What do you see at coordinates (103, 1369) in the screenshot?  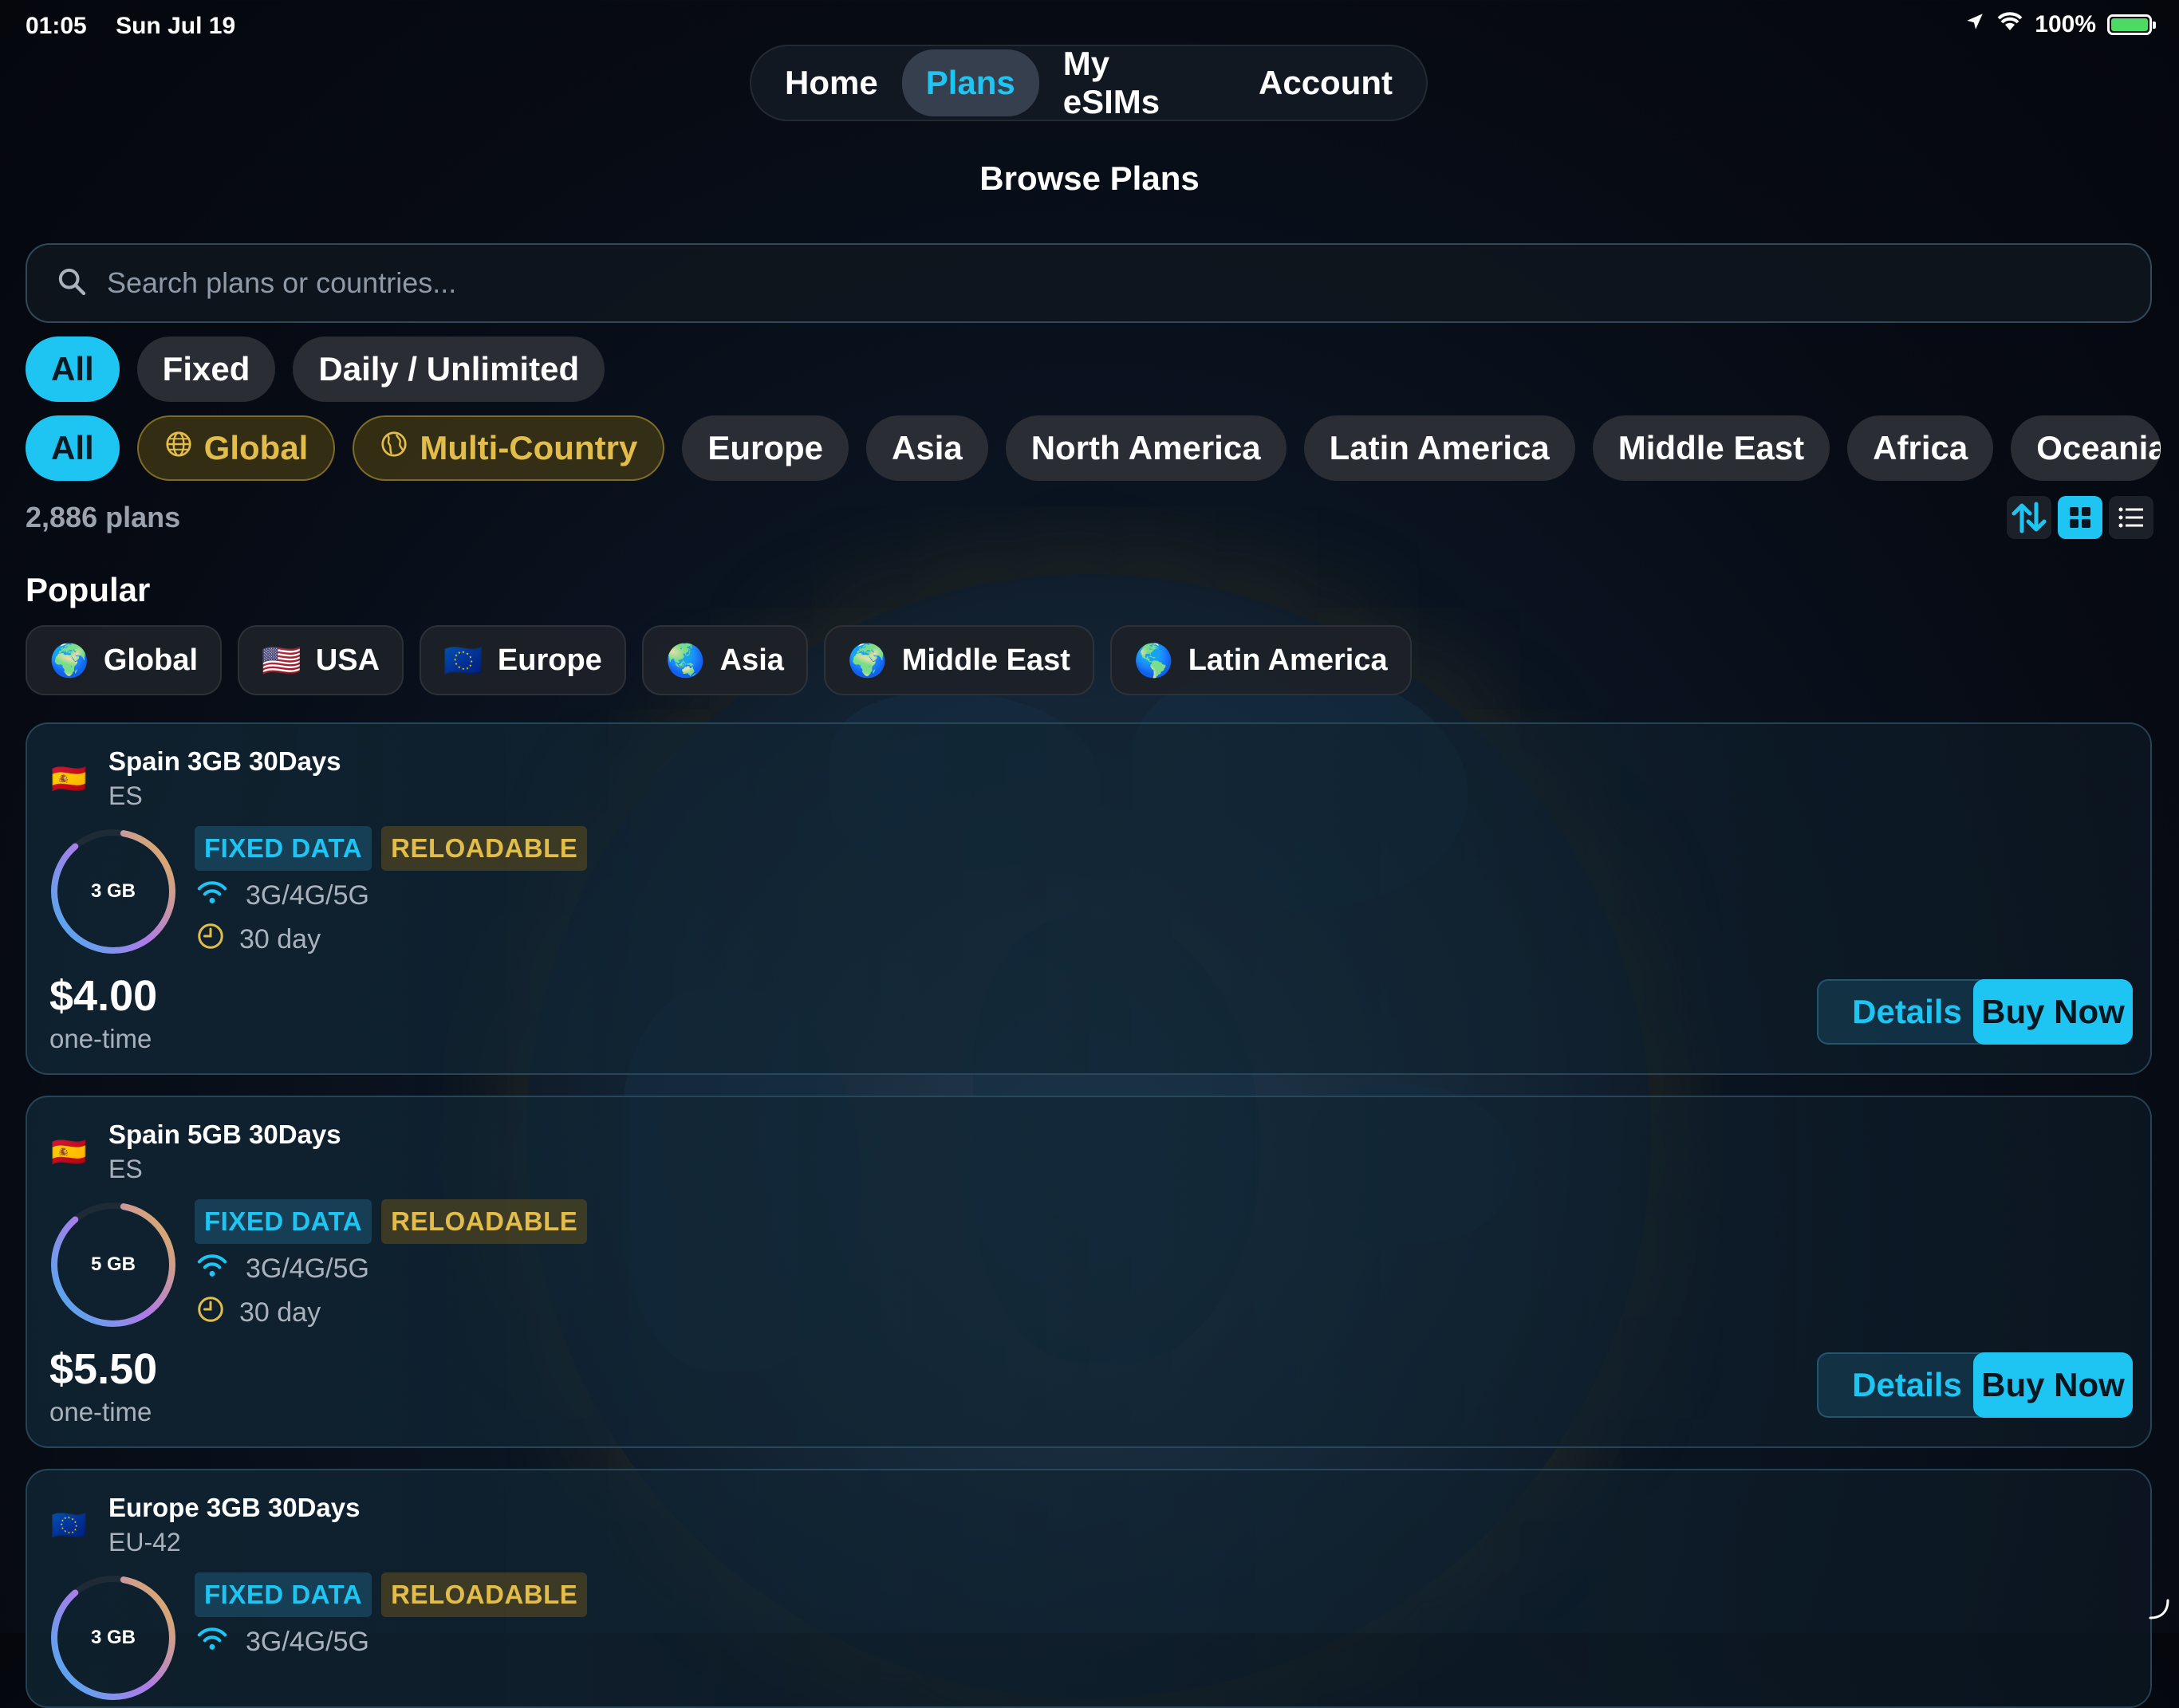 I see `plan-price: $5.50` at bounding box center [103, 1369].